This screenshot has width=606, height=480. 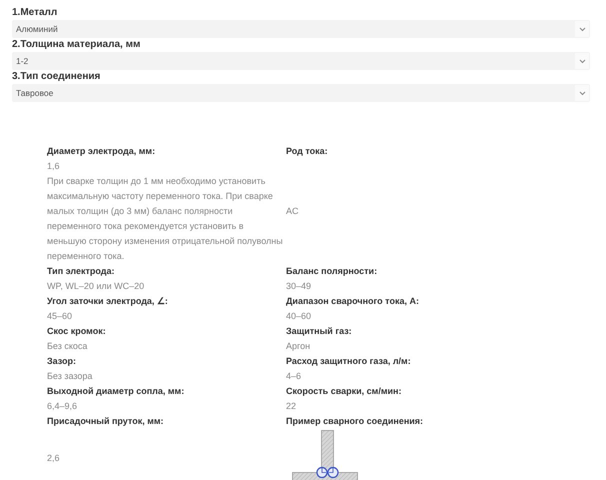 What do you see at coordinates (325, 455) in the screenshot?
I see `tee-joint-drawing` at bounding box center [325, 455].